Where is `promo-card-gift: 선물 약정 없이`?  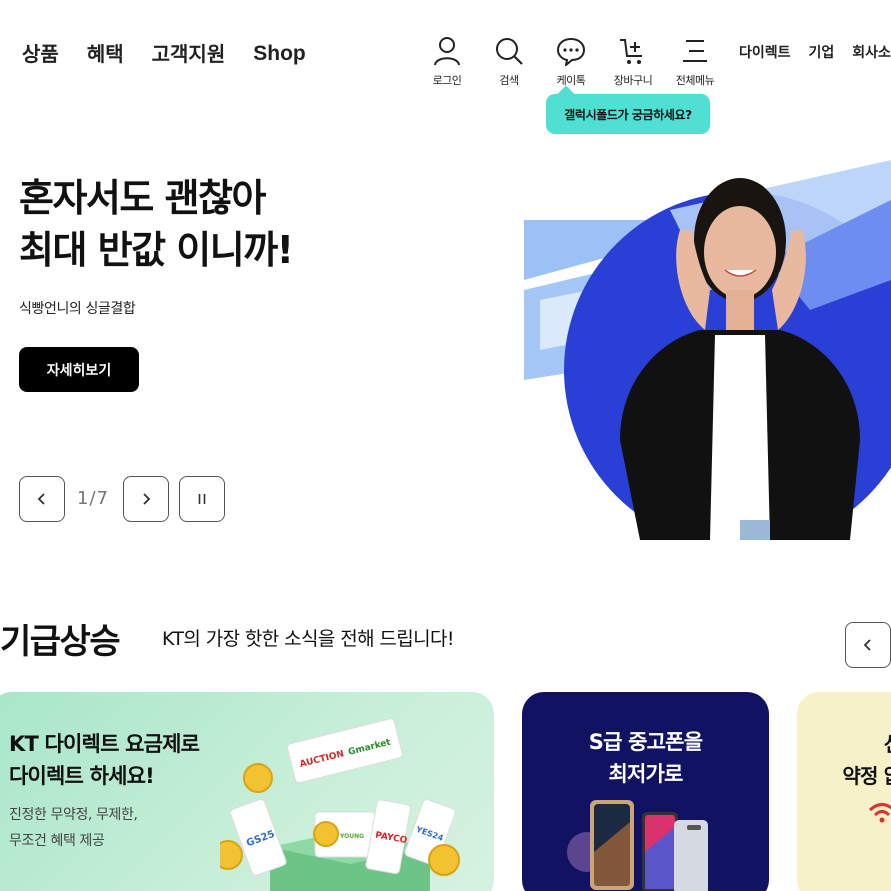 promo-card-gift: 선물 약정 없이 is located at coordinates (844, 791).